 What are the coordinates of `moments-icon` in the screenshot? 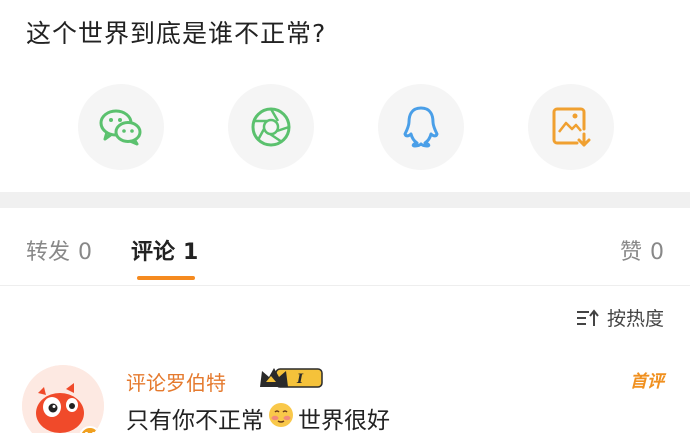 It's located at (271, 127).